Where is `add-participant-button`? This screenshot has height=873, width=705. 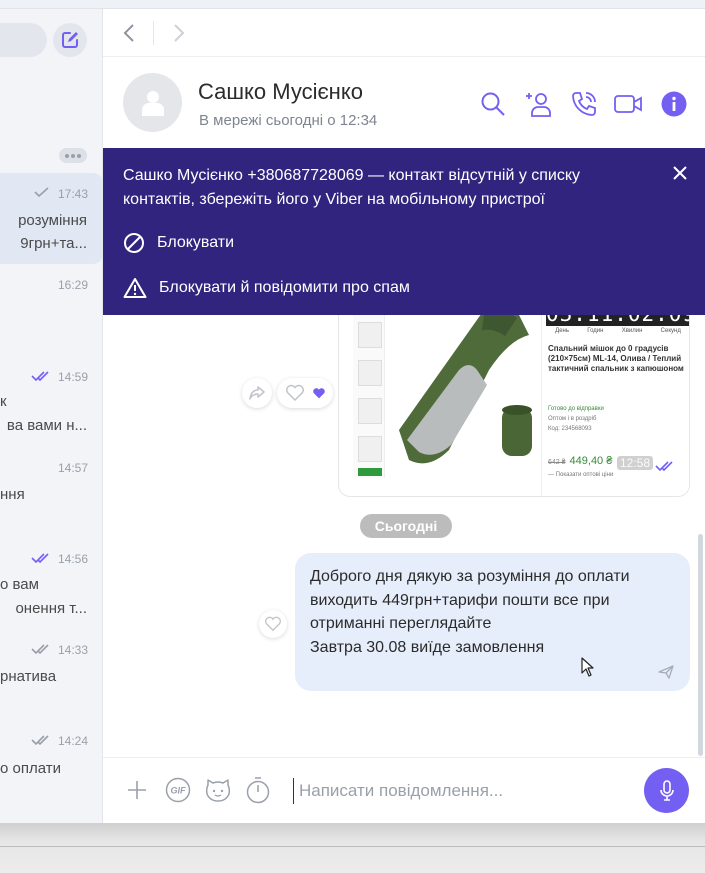 add-participant-button is located at coordinates (539, 104).